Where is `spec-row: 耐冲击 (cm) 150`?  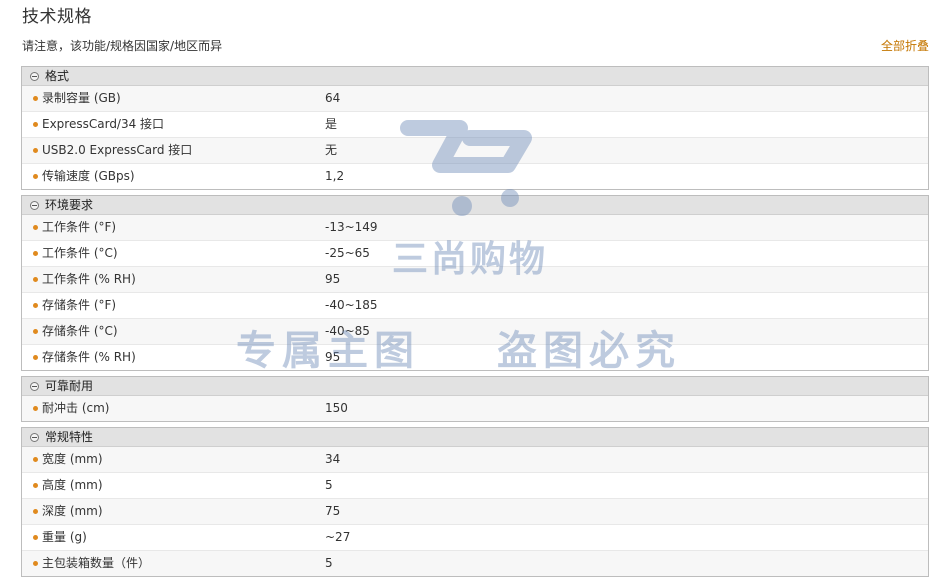 spec-row: 耐冲击 (cm) 150 is located at coordinates (475, 408).